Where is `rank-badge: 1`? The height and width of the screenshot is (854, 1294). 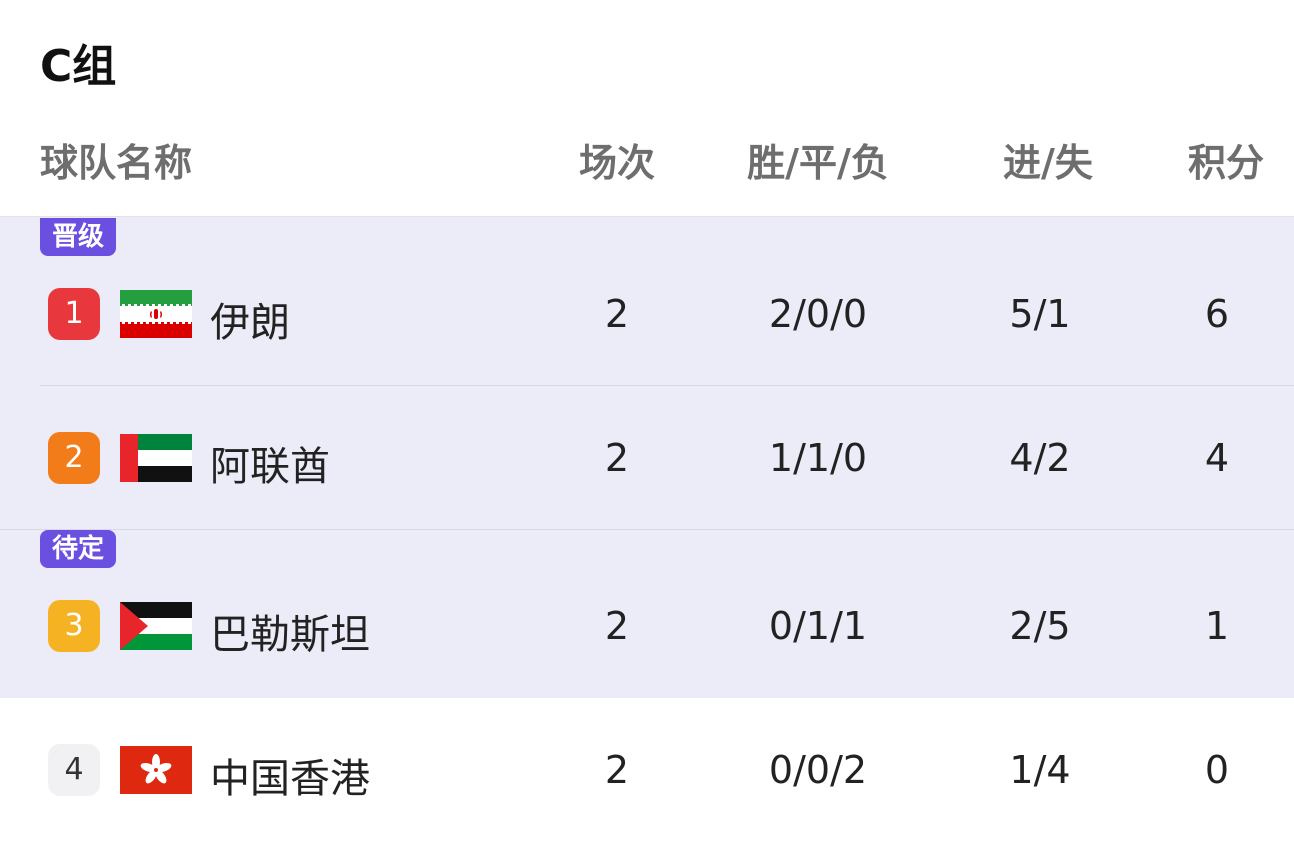
rank-badge: 1 is located at coordinates (74, 314).